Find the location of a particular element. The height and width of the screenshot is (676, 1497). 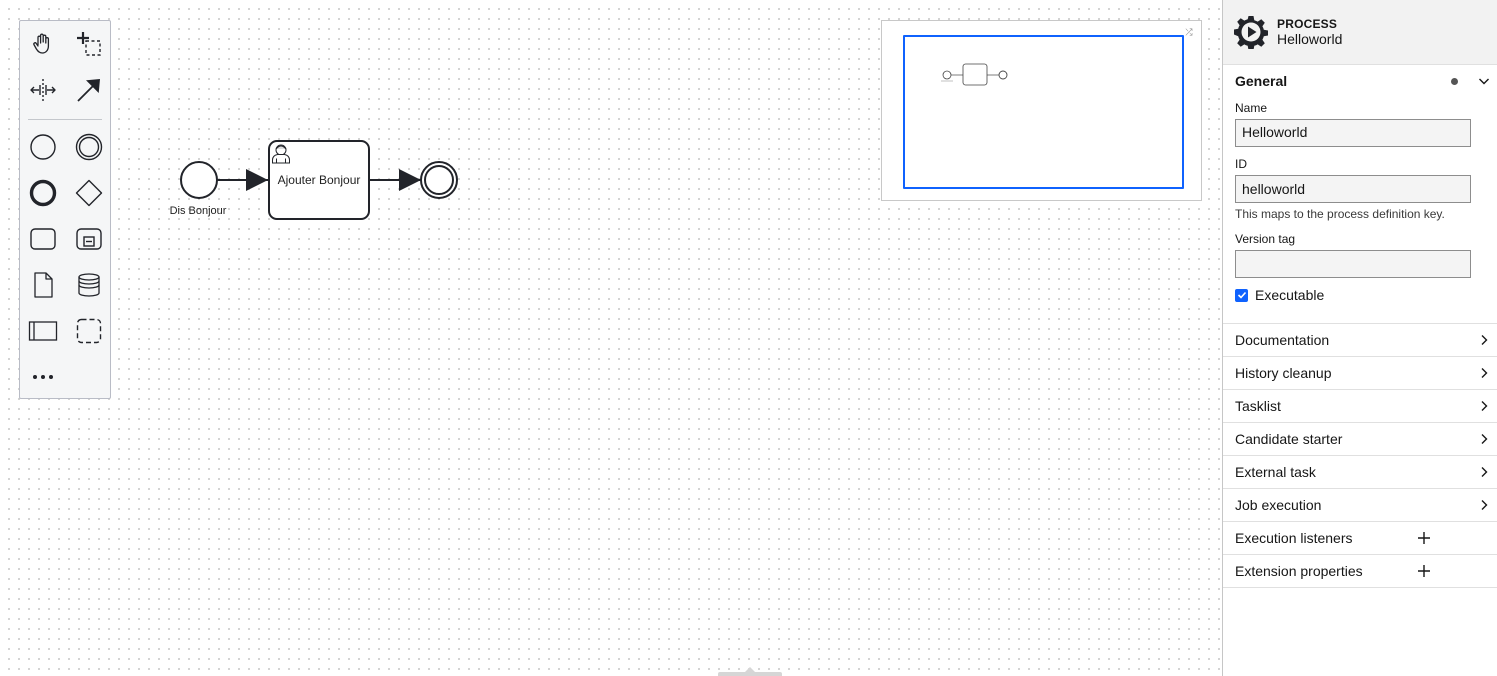

element-type-label: PROCESS is located at coordinates (1307, 24).